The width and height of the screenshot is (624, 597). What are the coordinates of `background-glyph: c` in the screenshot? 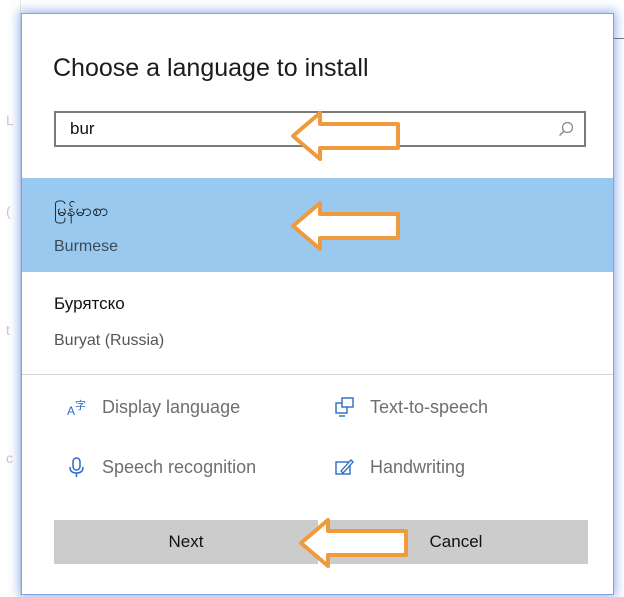 It's located at (9, 458).